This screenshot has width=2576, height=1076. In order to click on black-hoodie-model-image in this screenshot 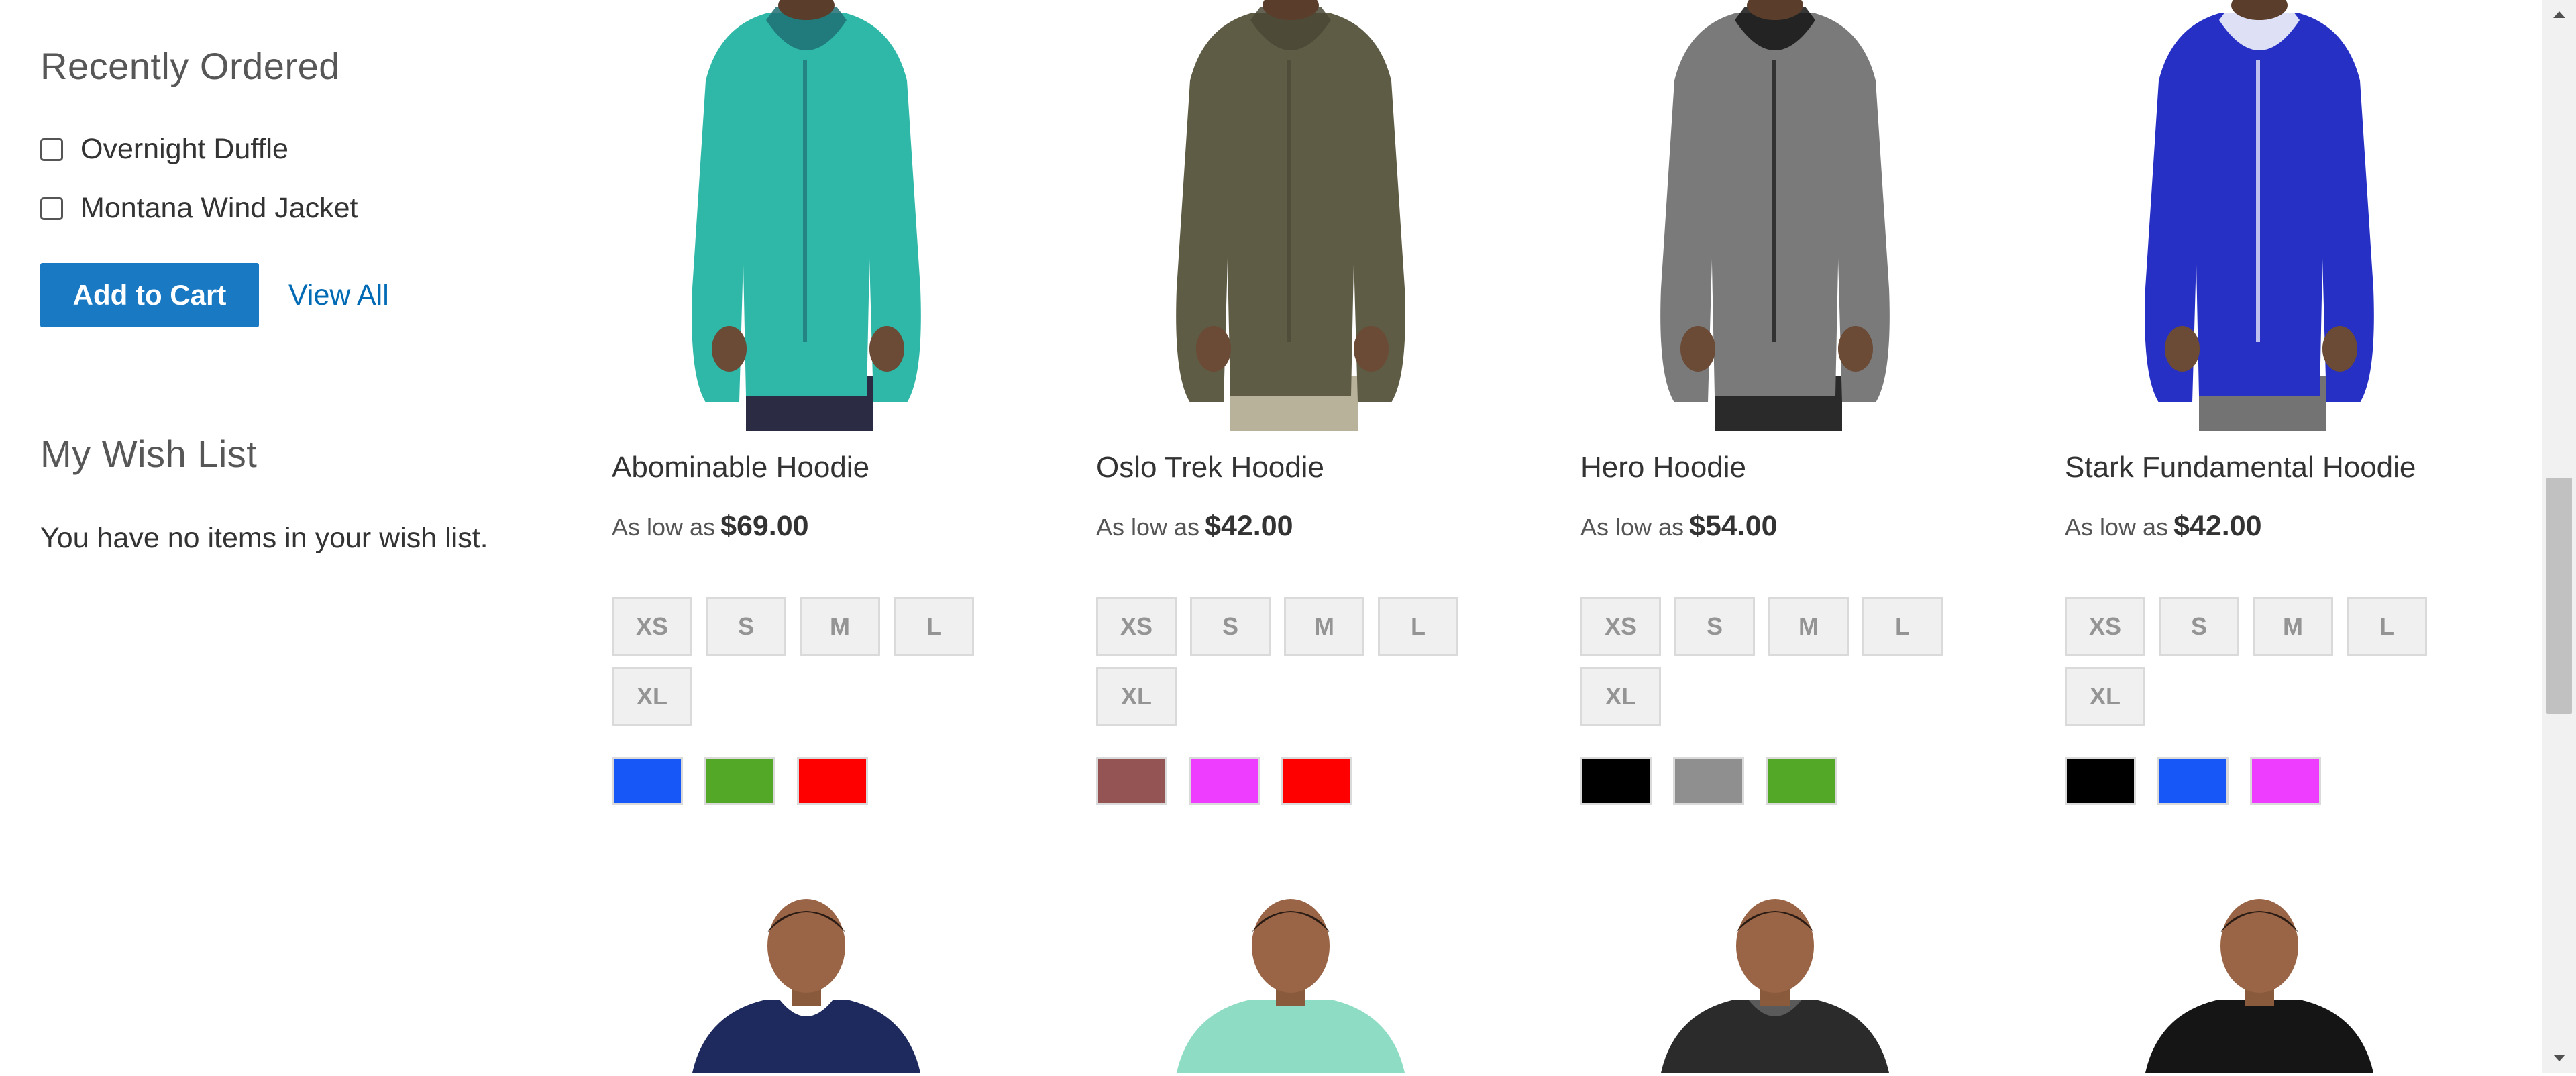, I will do `click(2259, 986)`.